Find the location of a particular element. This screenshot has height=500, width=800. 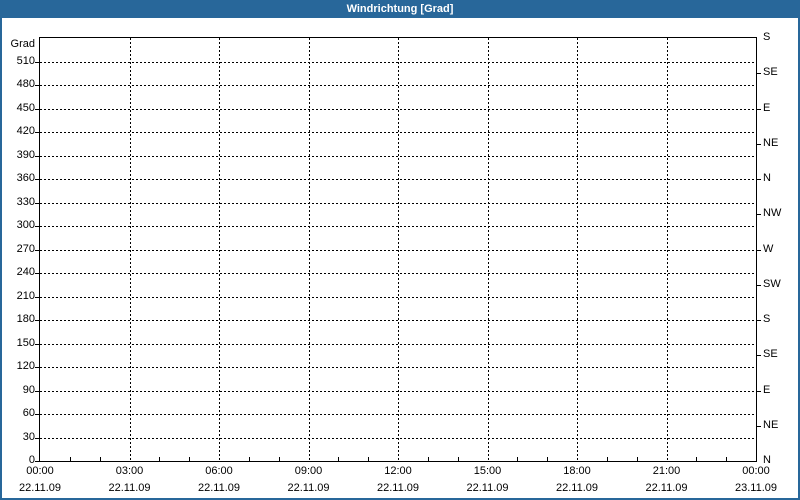

y-tick-label: 120 is located at coordinates (25, 366).